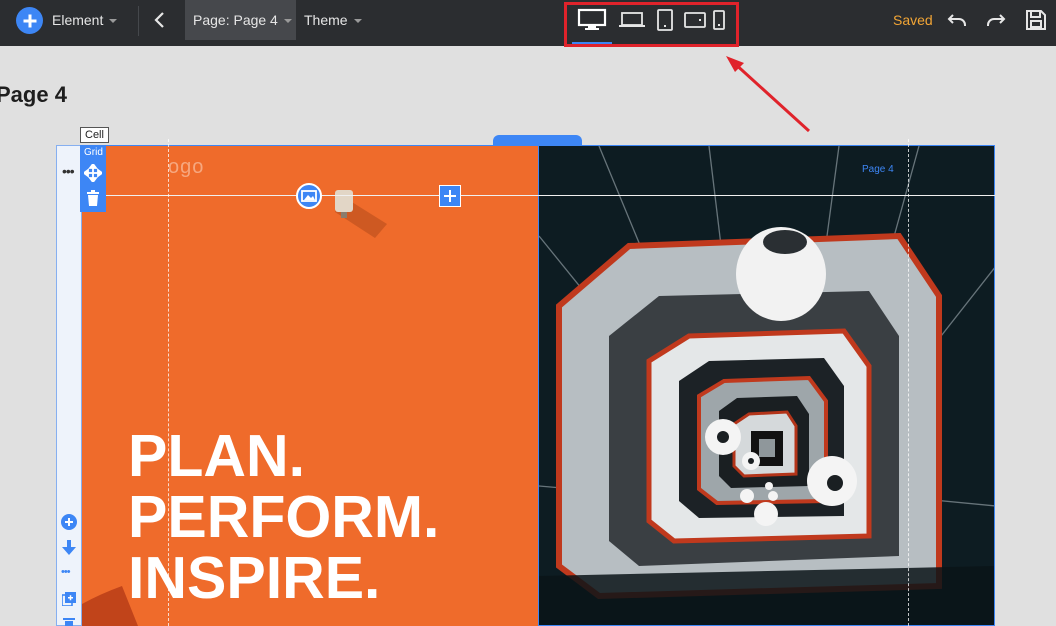  What do you see at coordinates (450, 196) in the screenshot?
I see `add-column-icon` at bounding box center [450, 196].